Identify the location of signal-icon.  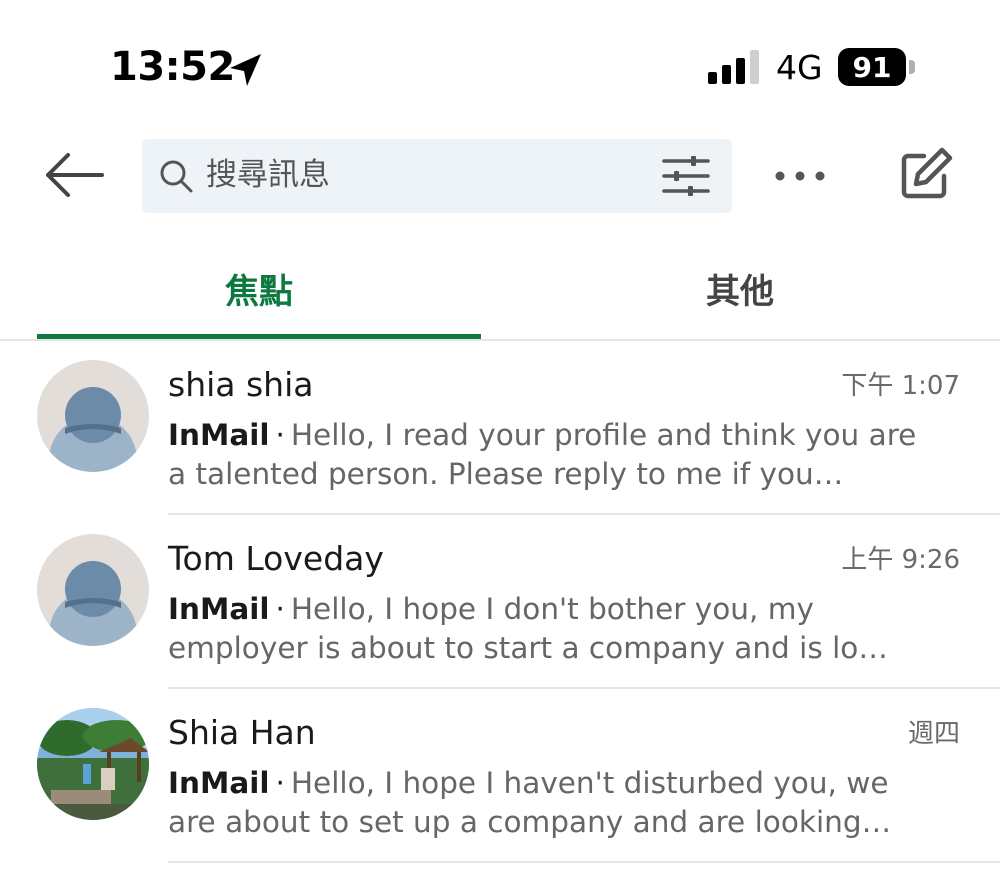
(733, 67).